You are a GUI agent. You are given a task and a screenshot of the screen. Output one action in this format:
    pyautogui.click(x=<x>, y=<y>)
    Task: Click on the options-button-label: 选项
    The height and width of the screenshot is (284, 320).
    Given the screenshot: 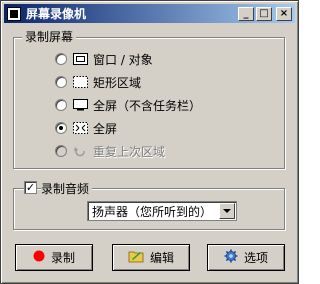 What is the action you would take?
    pyautogui.click(x=255, y=258)
    